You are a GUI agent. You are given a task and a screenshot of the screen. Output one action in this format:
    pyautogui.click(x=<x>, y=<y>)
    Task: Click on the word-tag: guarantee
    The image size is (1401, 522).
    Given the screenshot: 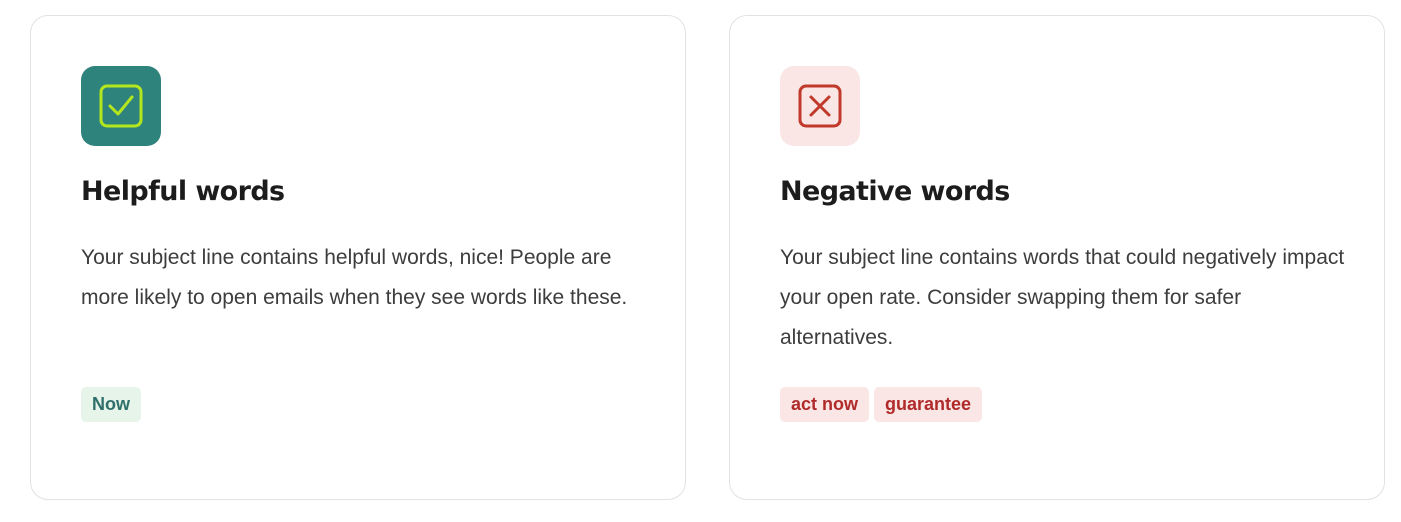 What is the action you would take?
    pyautogui.click(x=928, y=404)
    